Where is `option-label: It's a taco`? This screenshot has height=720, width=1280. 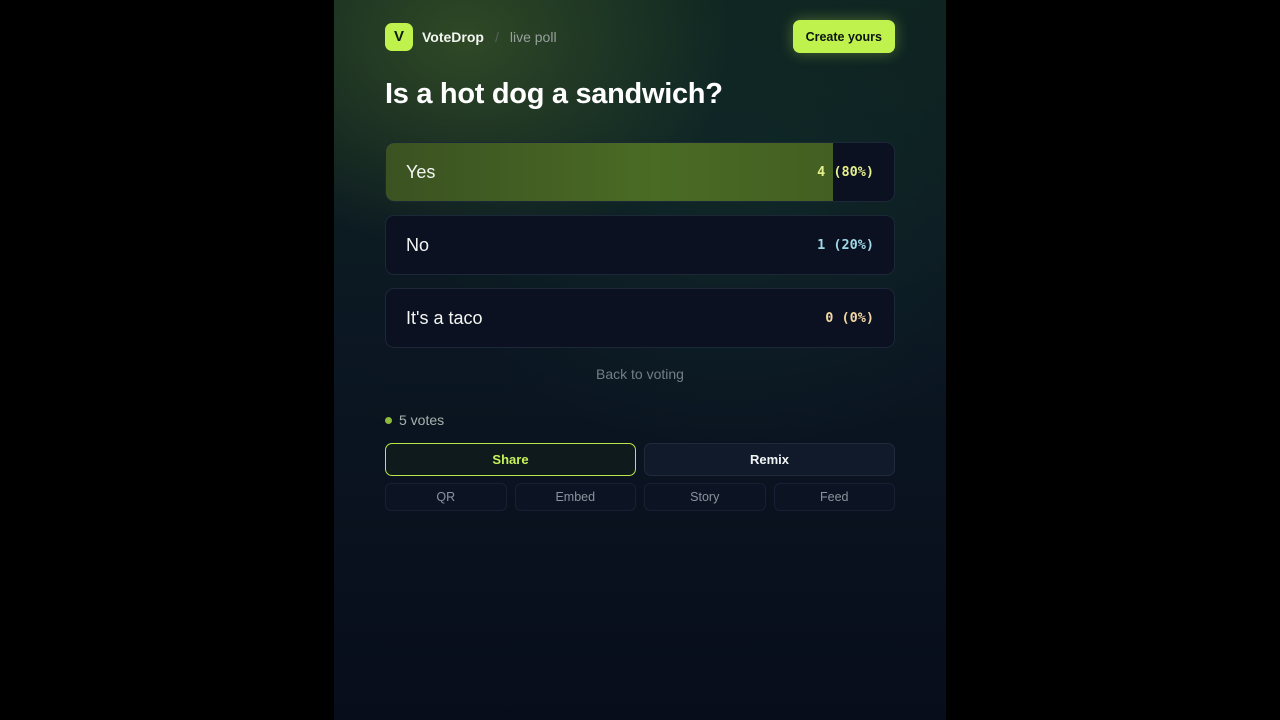
option-label: It's a taco is located at coordinates (444, 317).